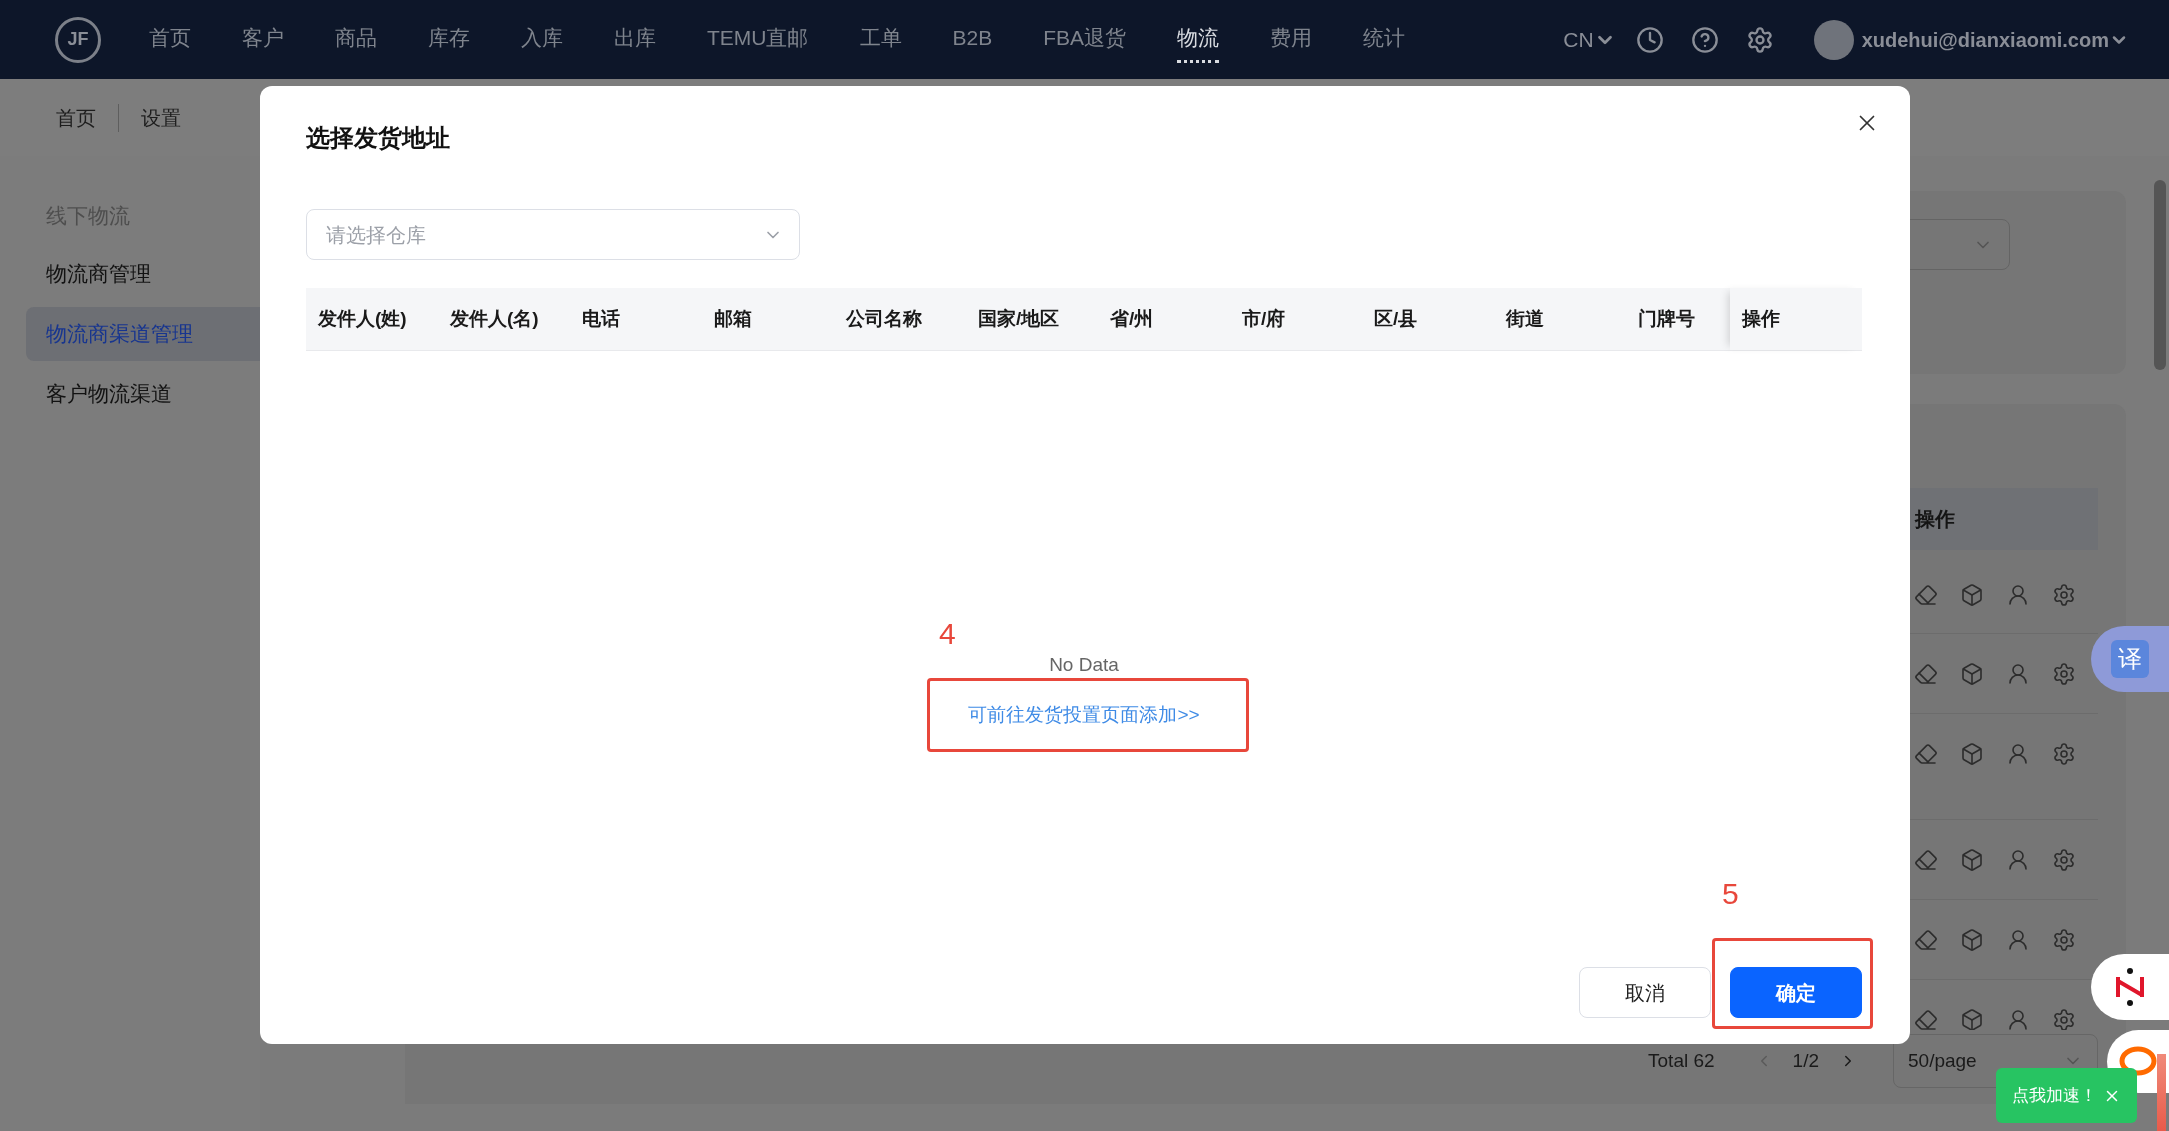  I want to click on empty-text: No Data, so click(1084, 665).